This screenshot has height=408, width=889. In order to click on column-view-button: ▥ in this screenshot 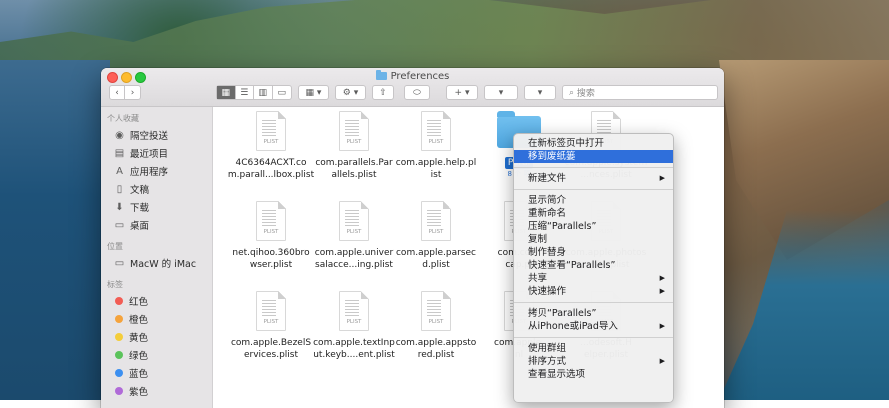, I will do `click(263, 92)`.